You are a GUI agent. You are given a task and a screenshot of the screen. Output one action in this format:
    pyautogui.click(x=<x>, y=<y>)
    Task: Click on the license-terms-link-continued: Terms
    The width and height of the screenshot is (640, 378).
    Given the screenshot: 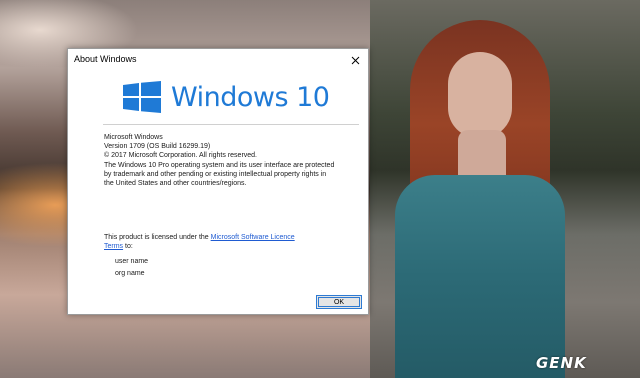 What is the action you would take?
    pyautogui.click(x=113, y=246)
    